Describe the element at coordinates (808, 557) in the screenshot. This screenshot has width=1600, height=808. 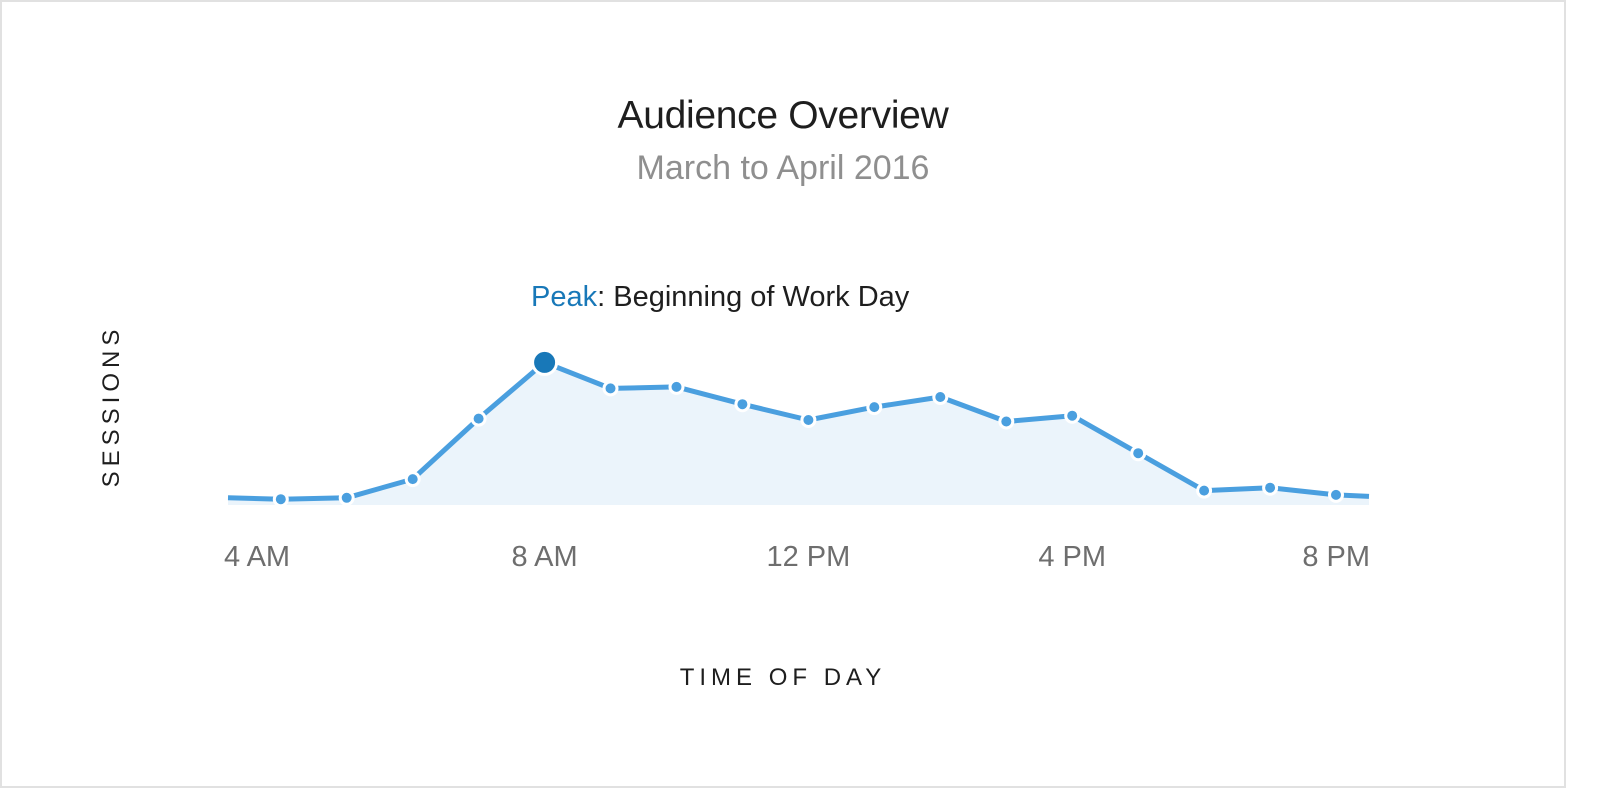
I see `x-tick-label: 12 PM` at that location.